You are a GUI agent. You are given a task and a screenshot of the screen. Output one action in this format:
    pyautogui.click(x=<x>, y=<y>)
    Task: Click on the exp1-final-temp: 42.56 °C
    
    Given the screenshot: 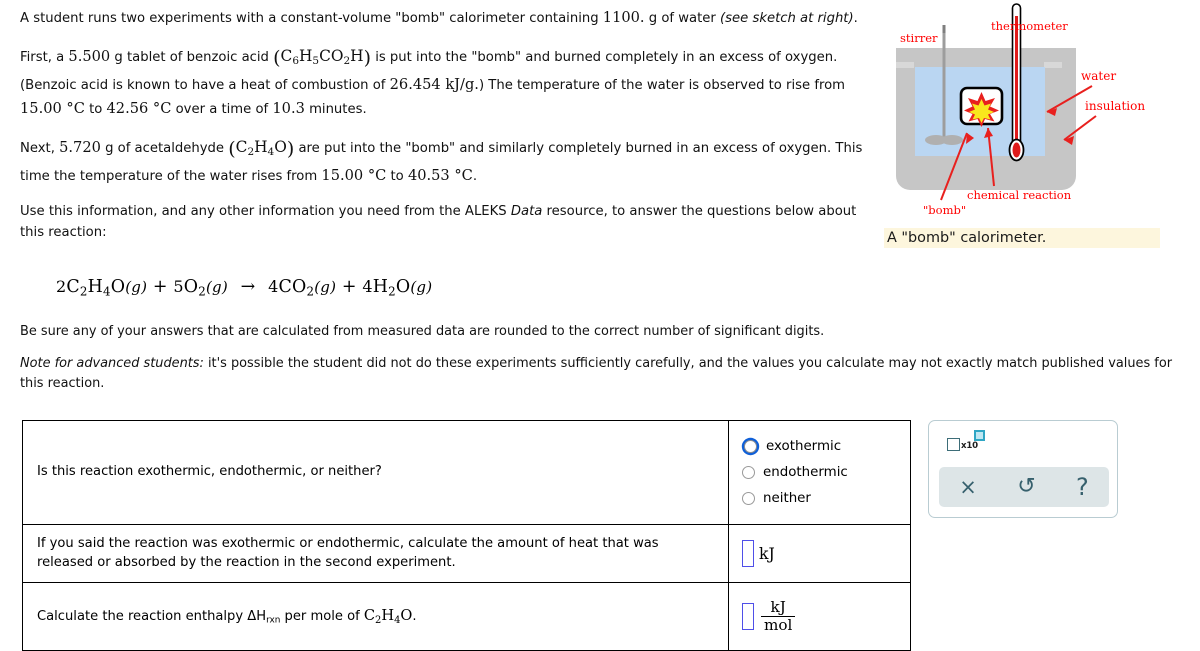 What is the action you would take?
    pyautogui.click(x=139, y=109)
    